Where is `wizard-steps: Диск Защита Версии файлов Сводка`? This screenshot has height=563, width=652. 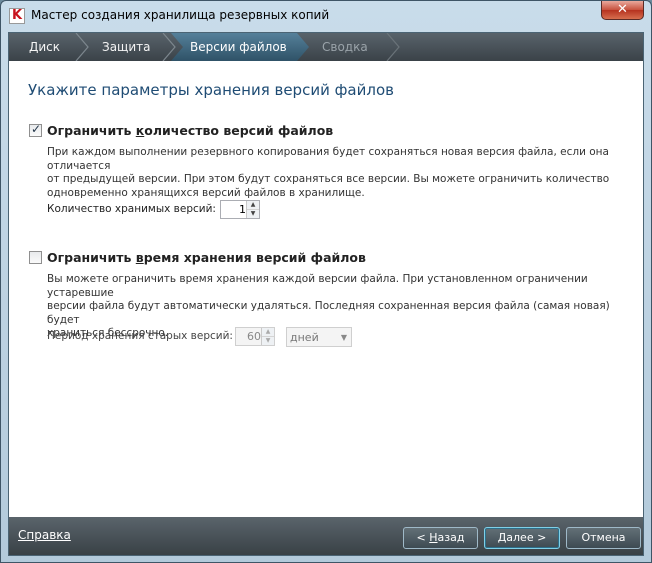
wizard-steps: Диск Защита Версии файлов Сводка is located at coordinates (326, 47).